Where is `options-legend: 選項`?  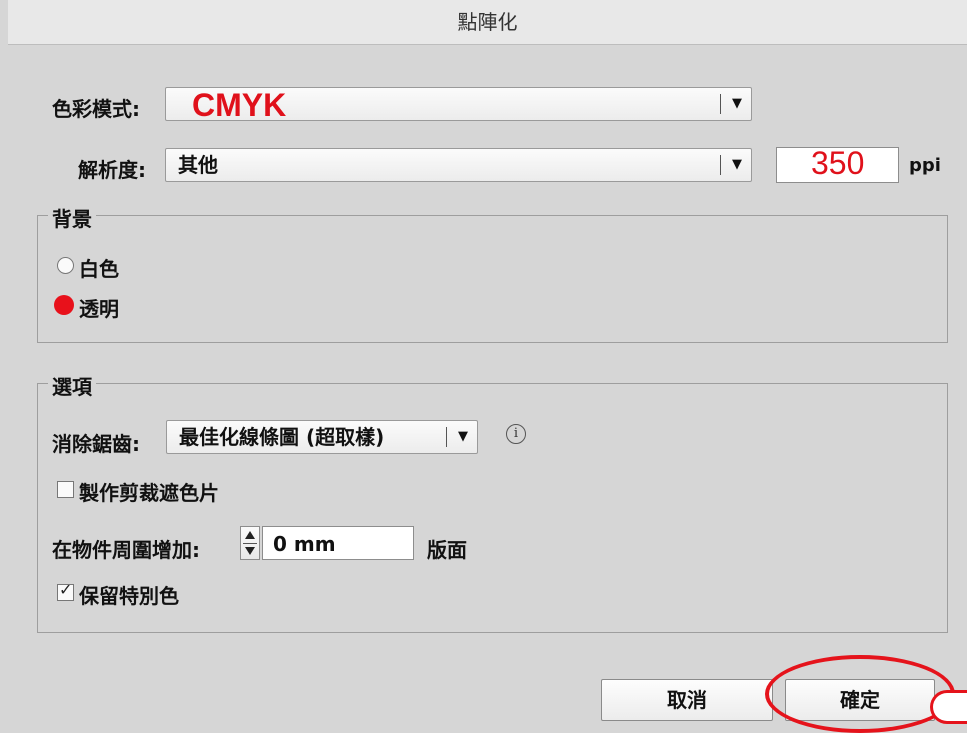
options-legend: 選項 is located at coordinates (72, 385).